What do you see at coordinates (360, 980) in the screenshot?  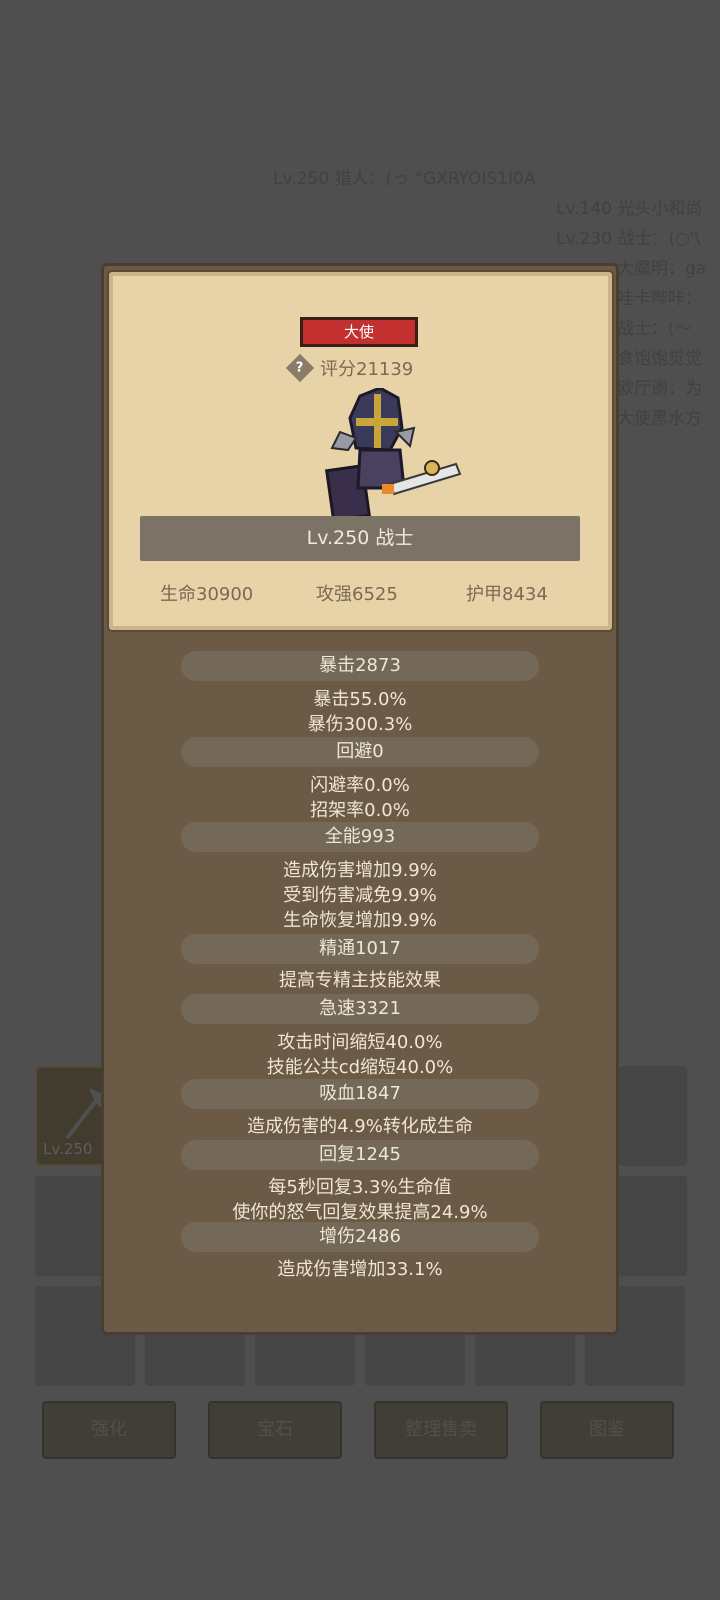 I see `stat-line: 提高专精主技能效果` at bounding box center [360, 980].